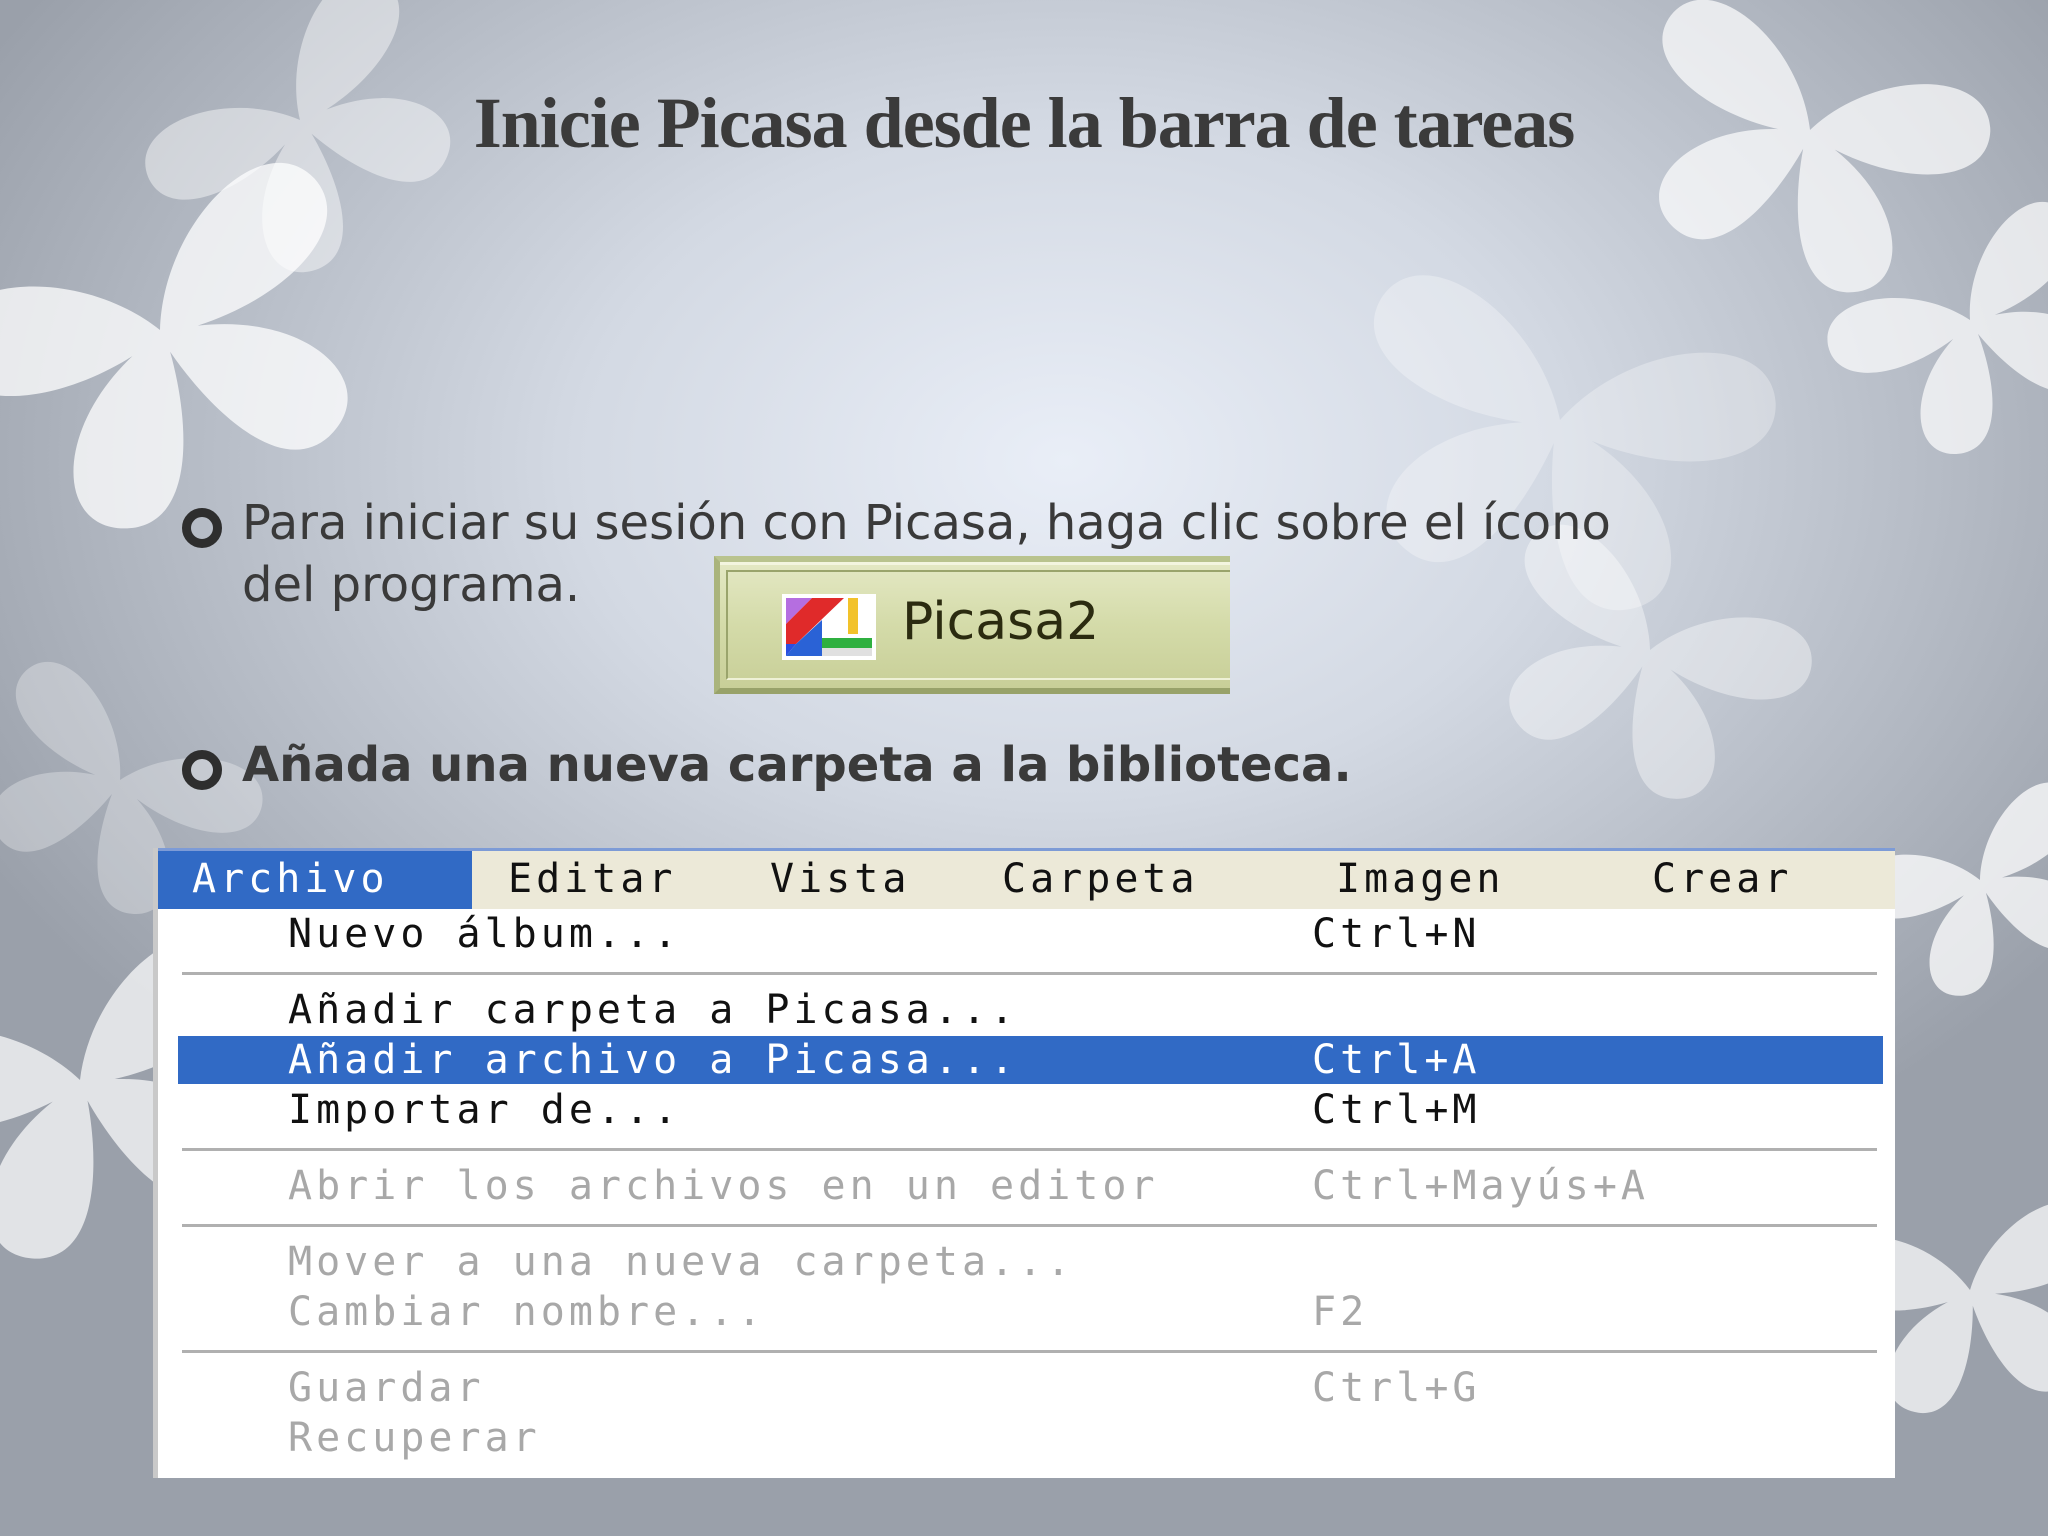 The width and height of the screenshot is (2048, 1536). Describe the element at coordinates (1420, 880) in the screenshot. I see `menu-imagen: Imagen` at that location.